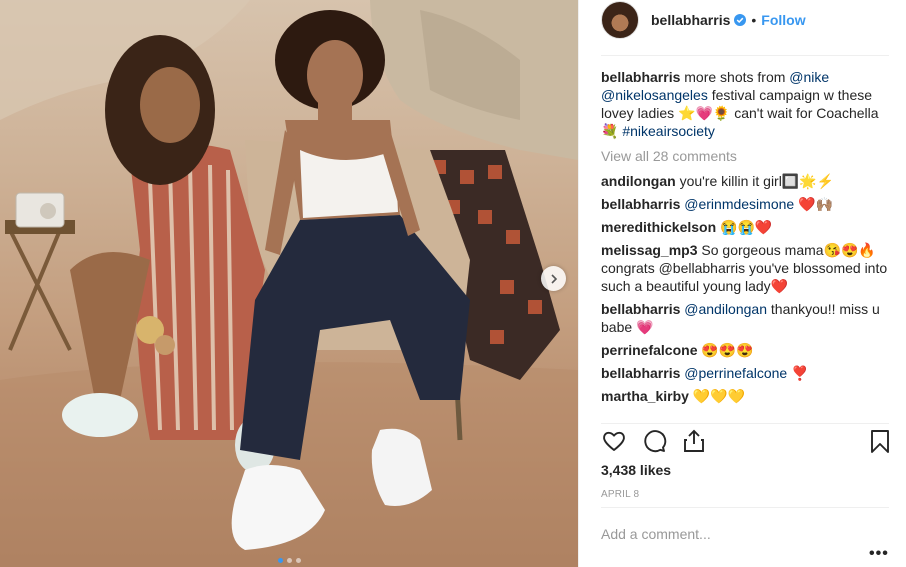 This screenshot has width=906, height=567. I want to click on action-bar, so click(745, 442).